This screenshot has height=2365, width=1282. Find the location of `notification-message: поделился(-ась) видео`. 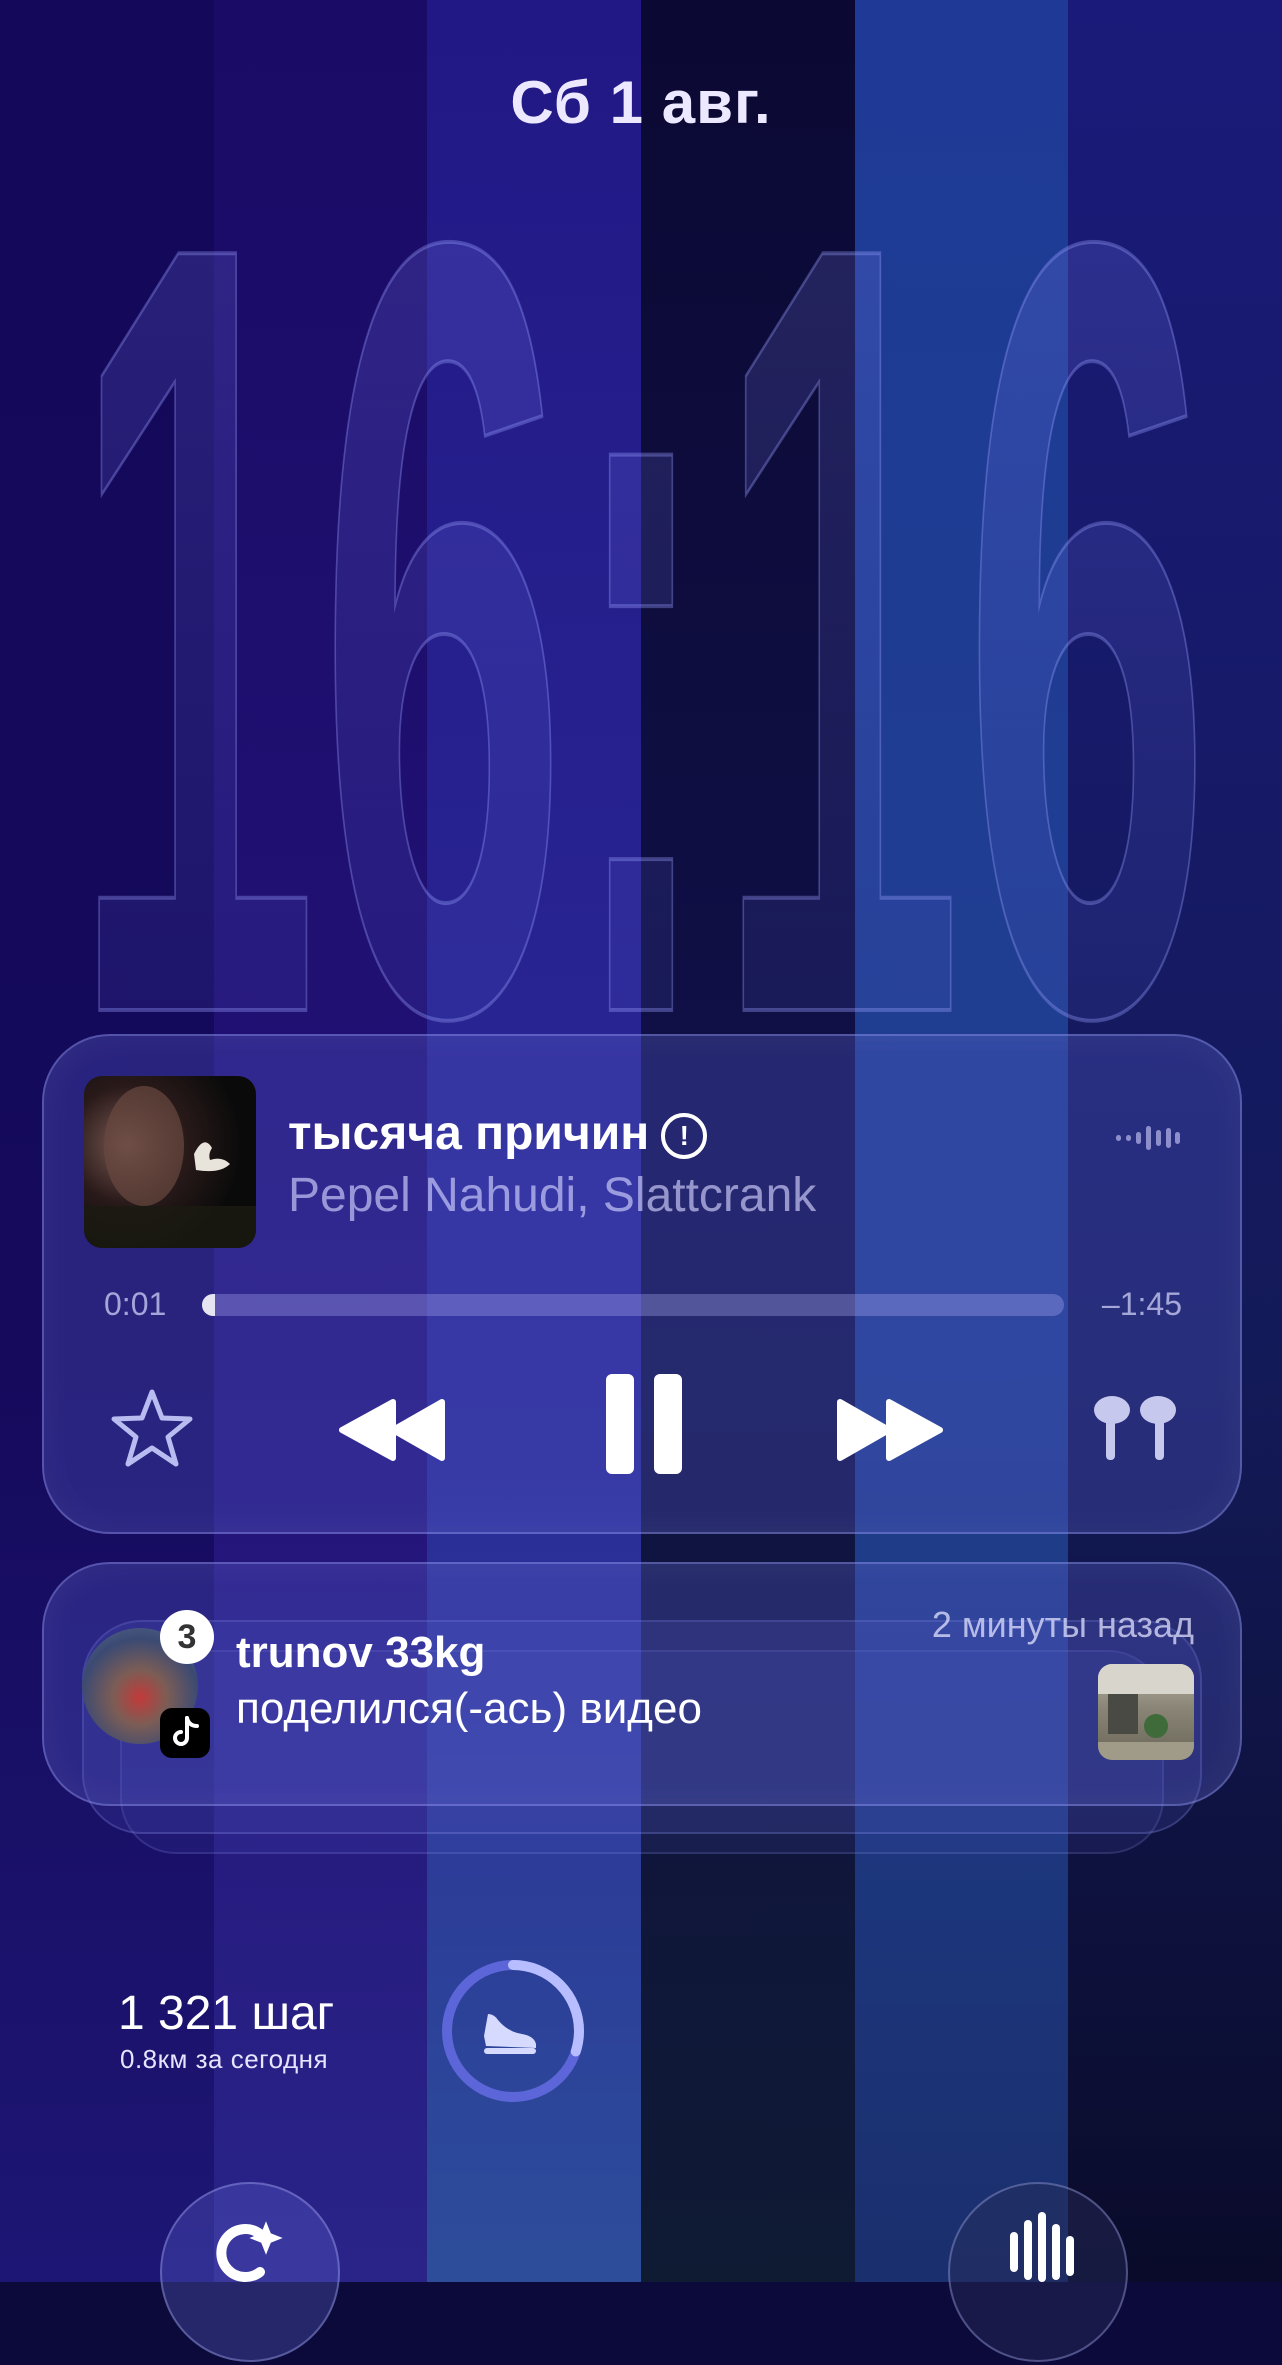

notification-message: поделился(-ась) видео is located at coordinates (469, 1708).